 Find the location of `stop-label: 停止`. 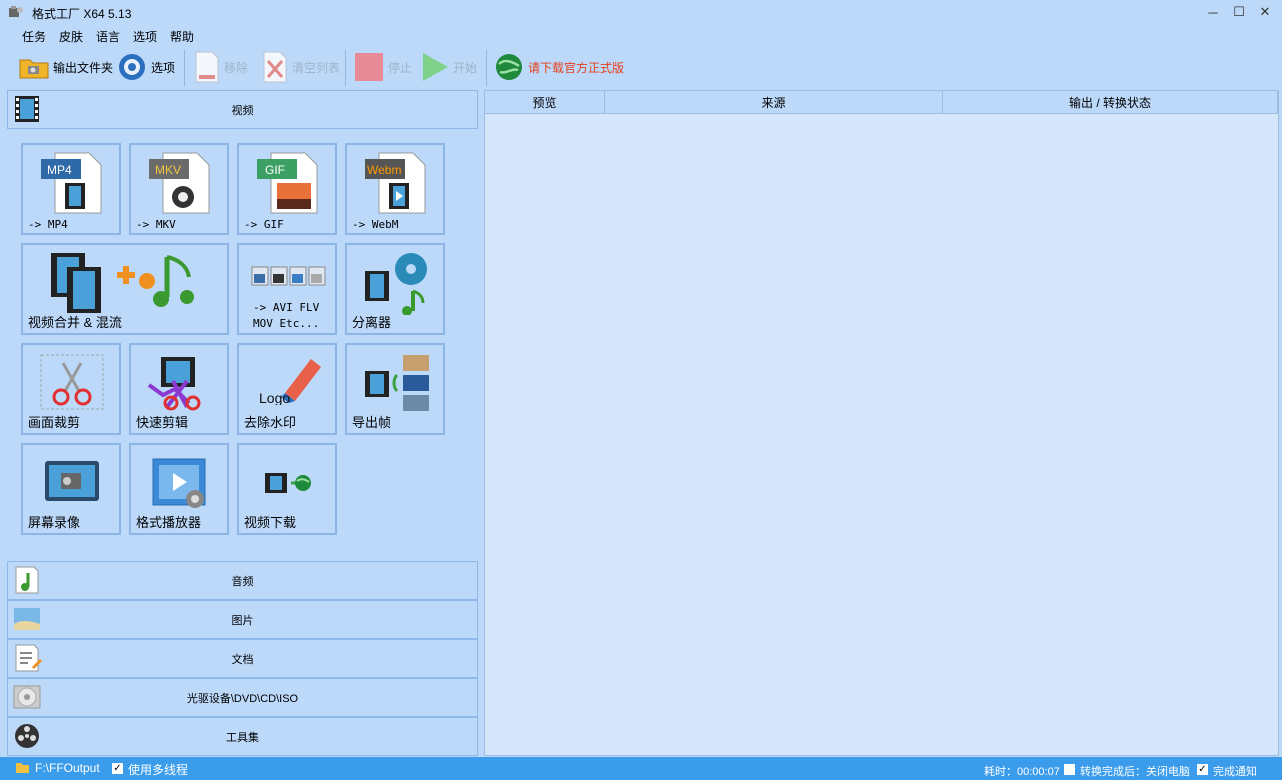

stop-label: 停止 is located at coordinates (400, 67).